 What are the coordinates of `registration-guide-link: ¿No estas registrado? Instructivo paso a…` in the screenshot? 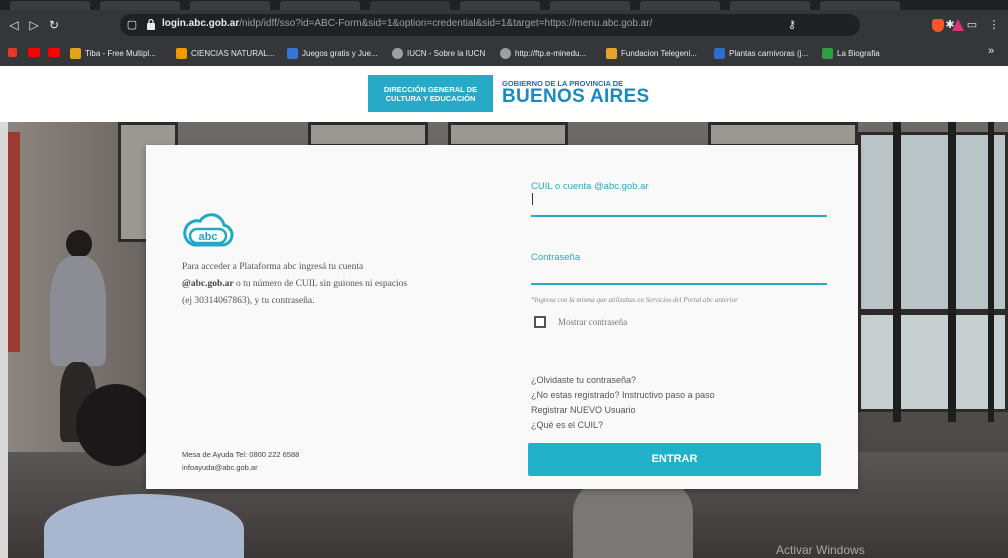 It's located at (623, 395).